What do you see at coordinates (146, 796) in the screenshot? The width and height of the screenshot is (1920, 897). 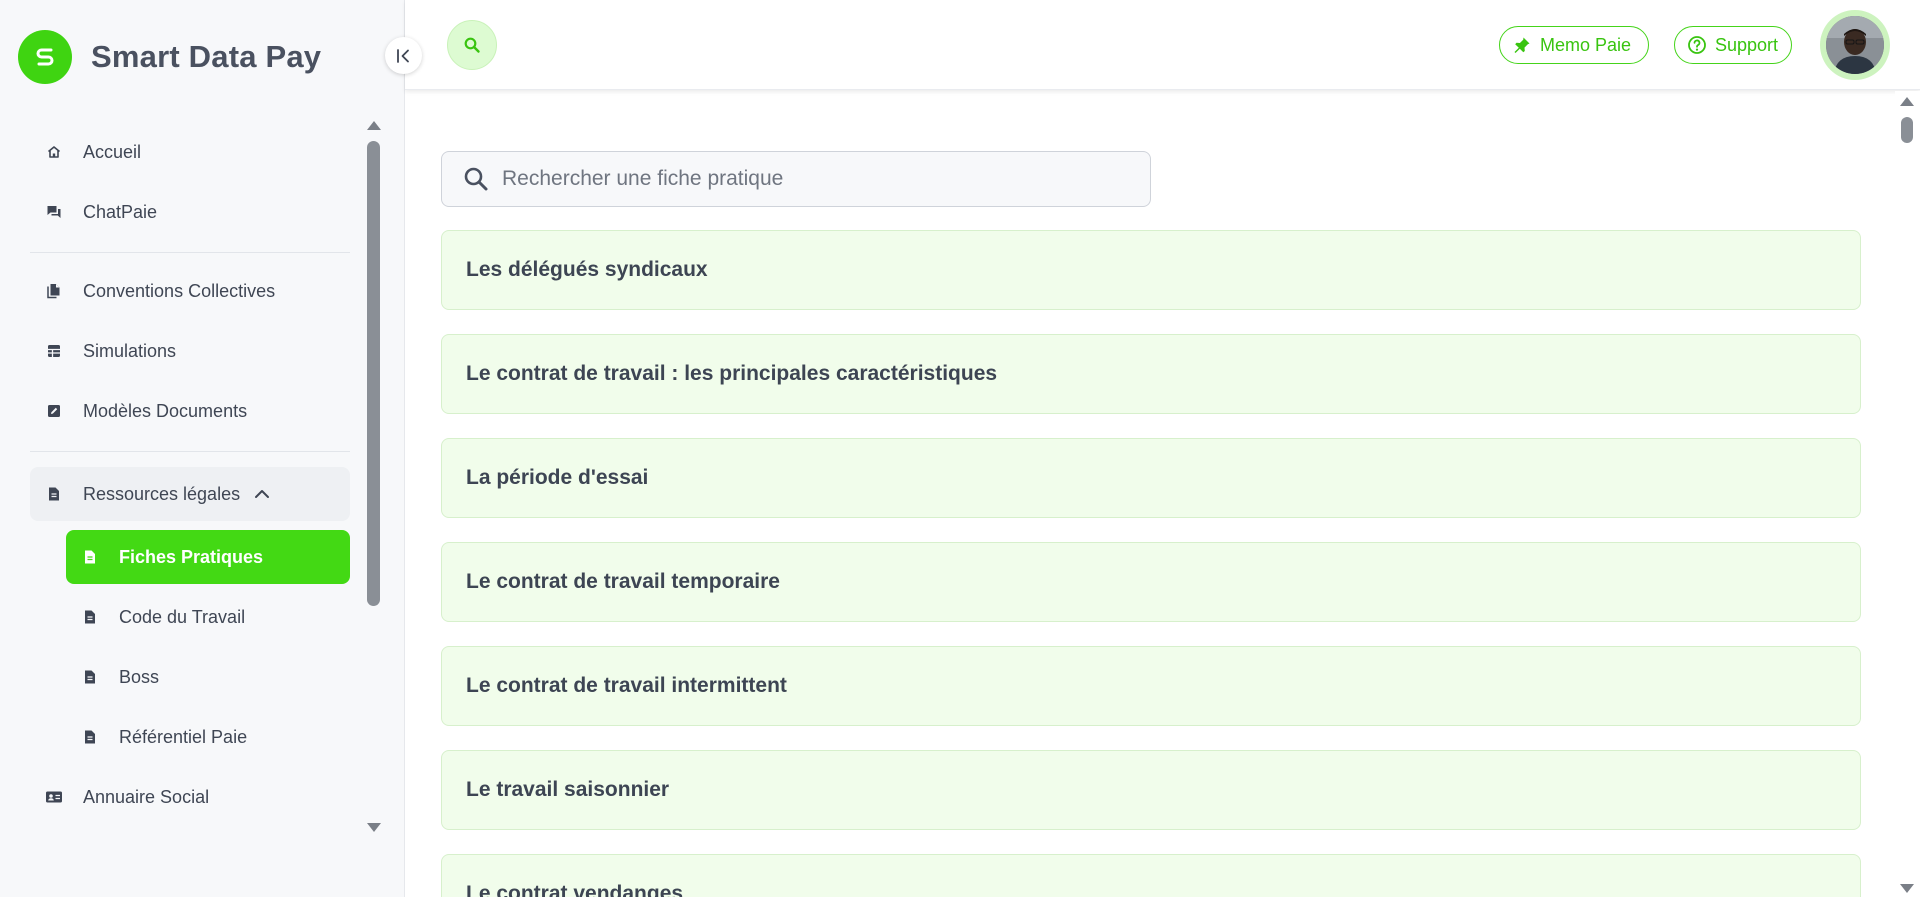 I see `sidebar-item-label: Annuaire Social` at bounding box center [146, 796].